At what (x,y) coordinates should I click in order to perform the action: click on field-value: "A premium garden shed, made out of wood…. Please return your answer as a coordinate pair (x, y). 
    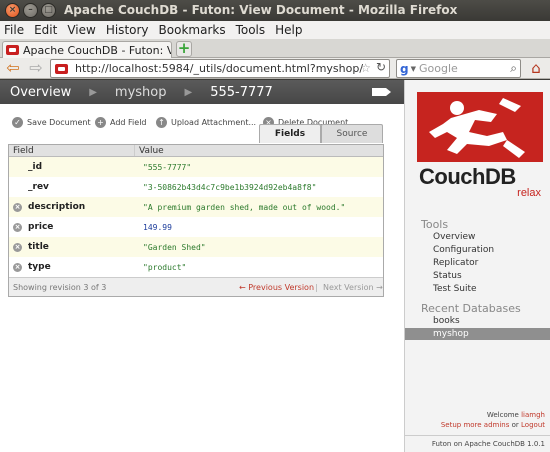
    Looking at the image, I should click on (240, 207).